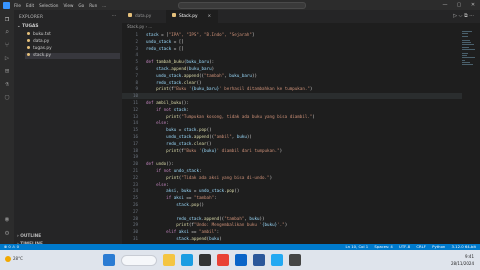 The height and width of the screenshot is (270, 480). What do you see at coordinates (72, 42) in the screenshot?
I see `file-item: data.py` at bounding box center [72, 42].